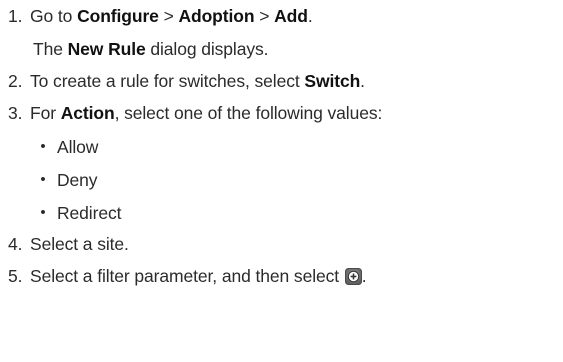 The width and height of the screenshot is (563, 362). I want to click on bullet-text: Allow, so click(78, 147).